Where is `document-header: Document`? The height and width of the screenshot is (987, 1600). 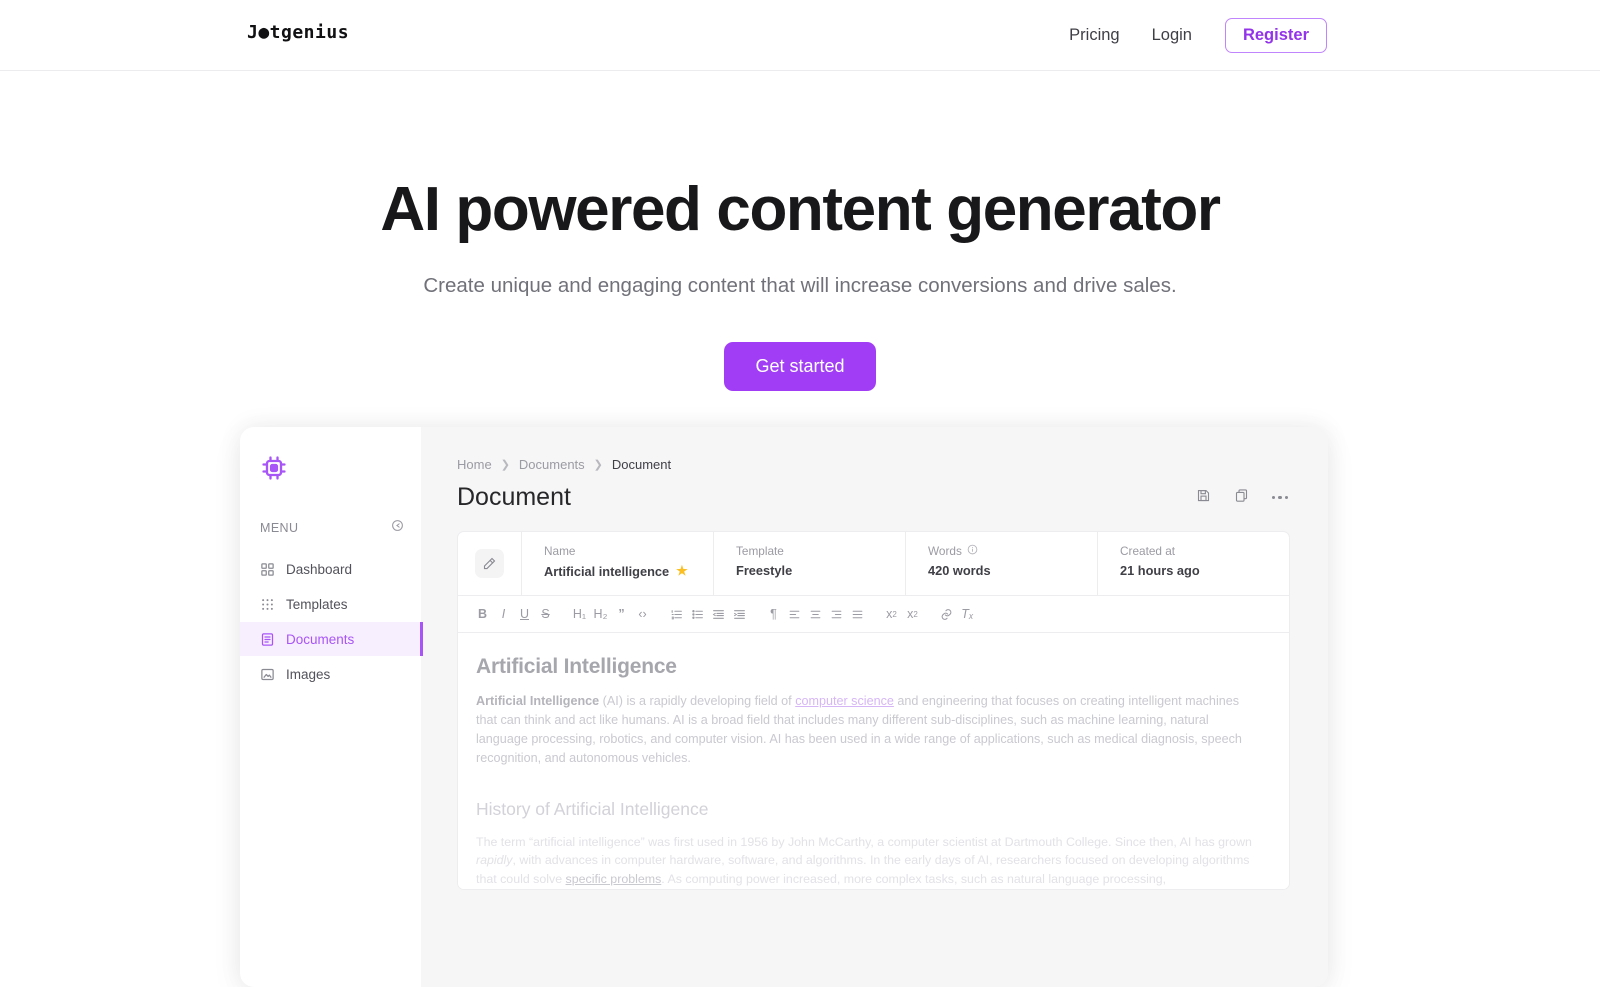 document-header: Document is located at coordinates (873, 497).